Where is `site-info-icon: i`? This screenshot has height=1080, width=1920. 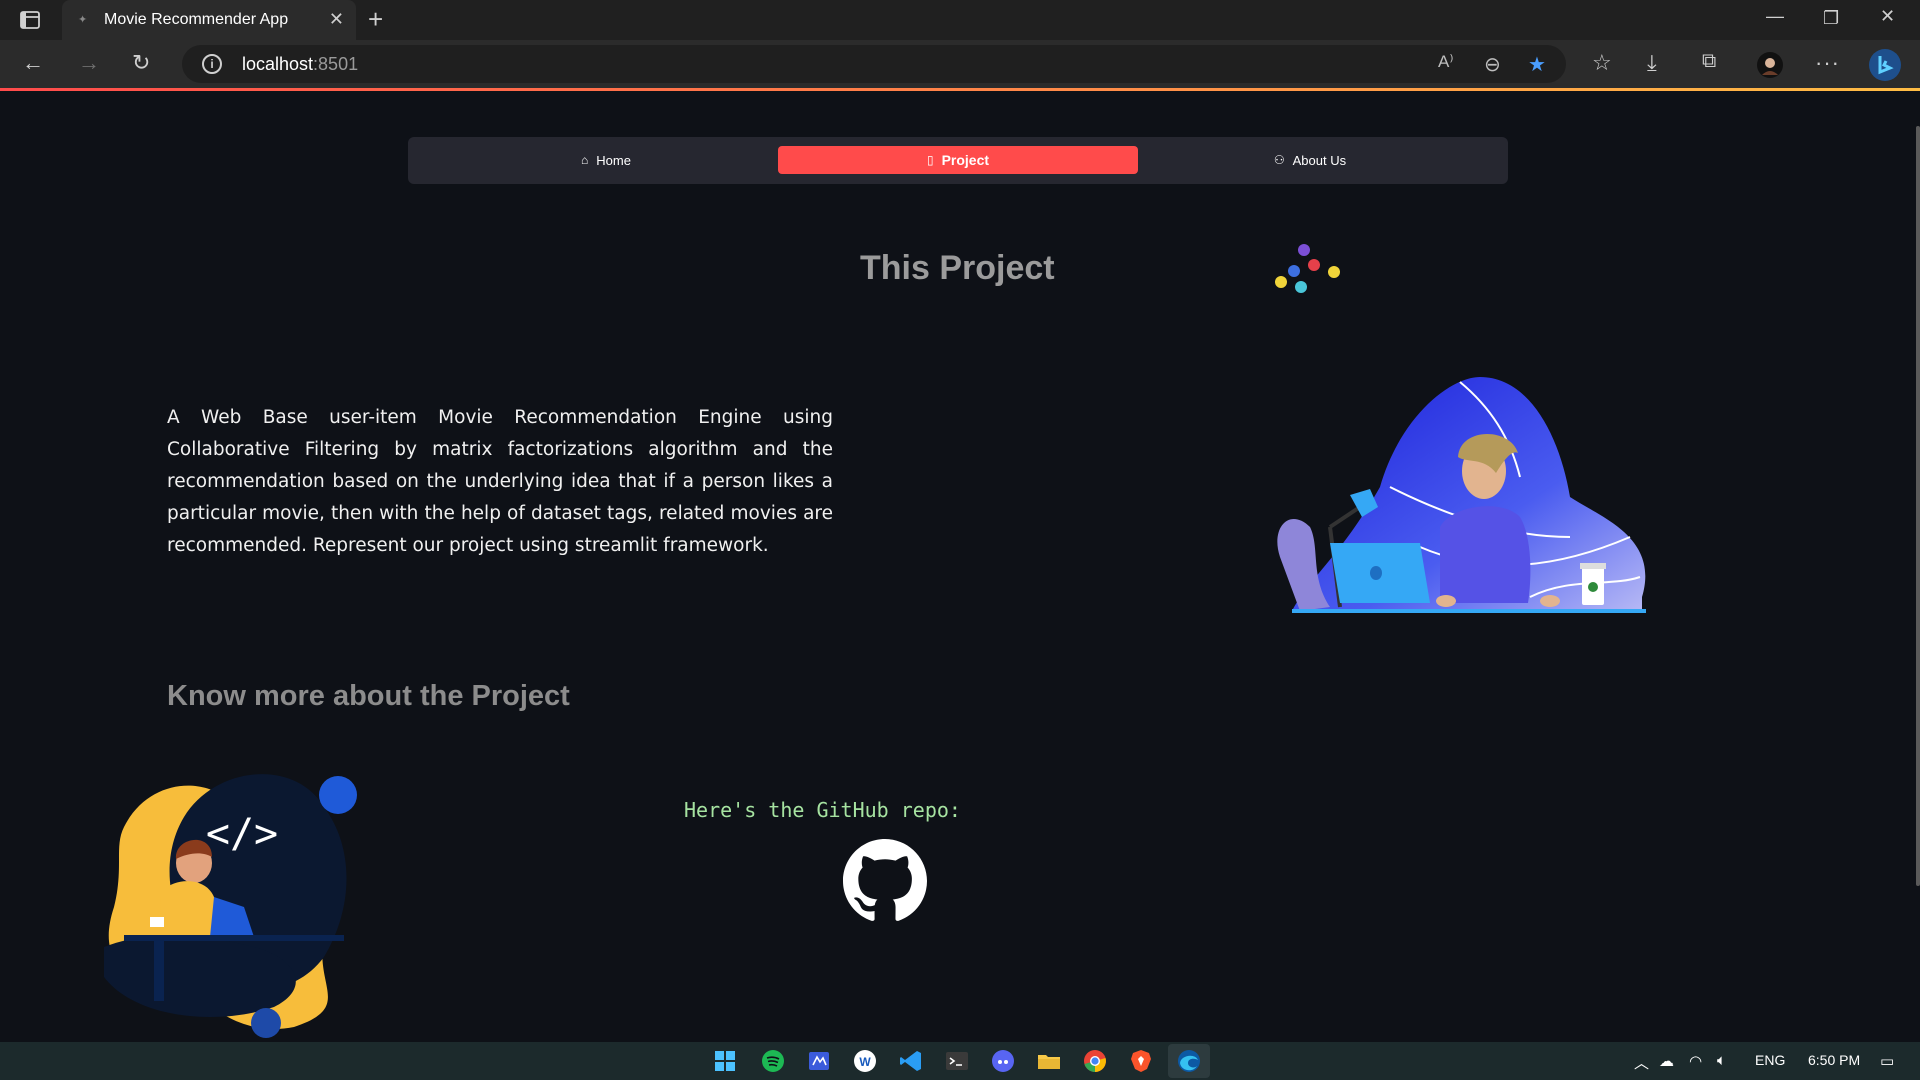 site-info-icon: i is located at coordinates (212, 64).